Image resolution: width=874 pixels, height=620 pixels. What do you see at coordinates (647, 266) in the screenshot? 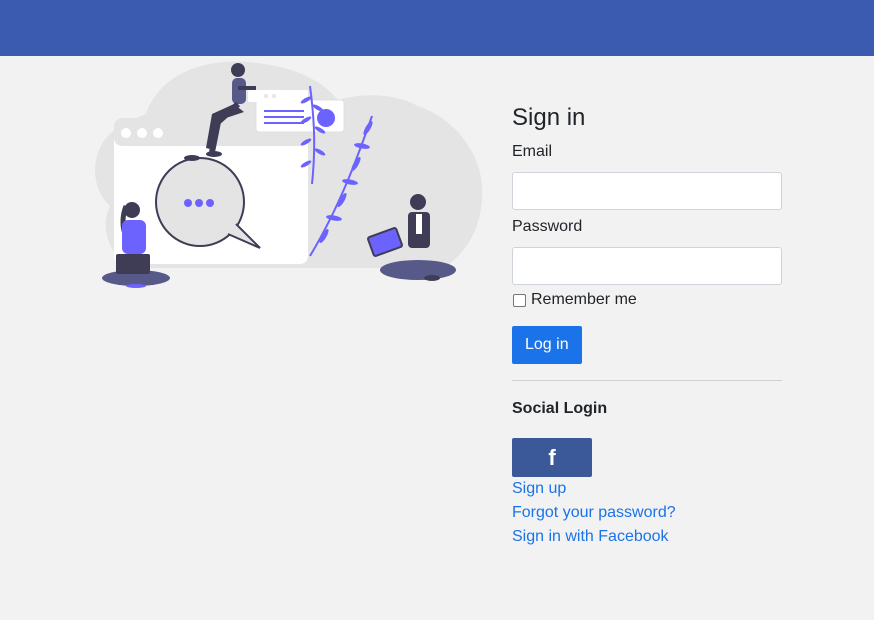
I see `password-input` at bounding box center [647, 266].